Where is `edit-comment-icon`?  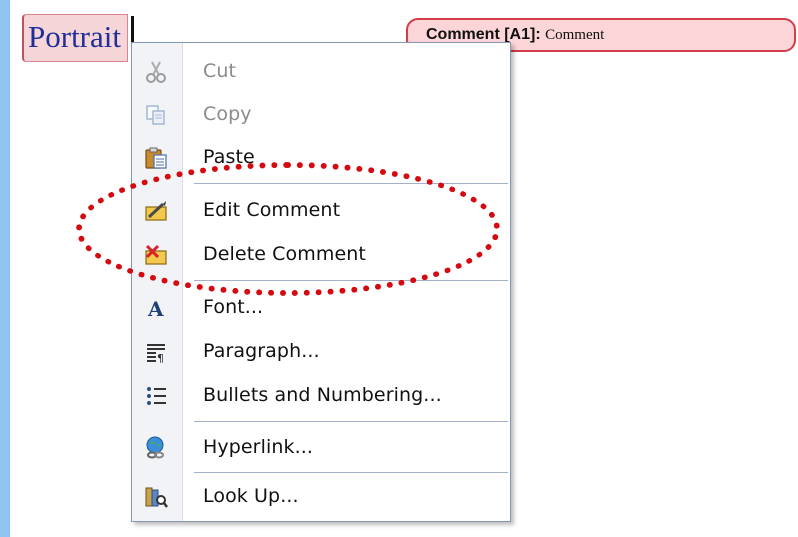
edit-comment-icon is located at coordinates (156, 211).